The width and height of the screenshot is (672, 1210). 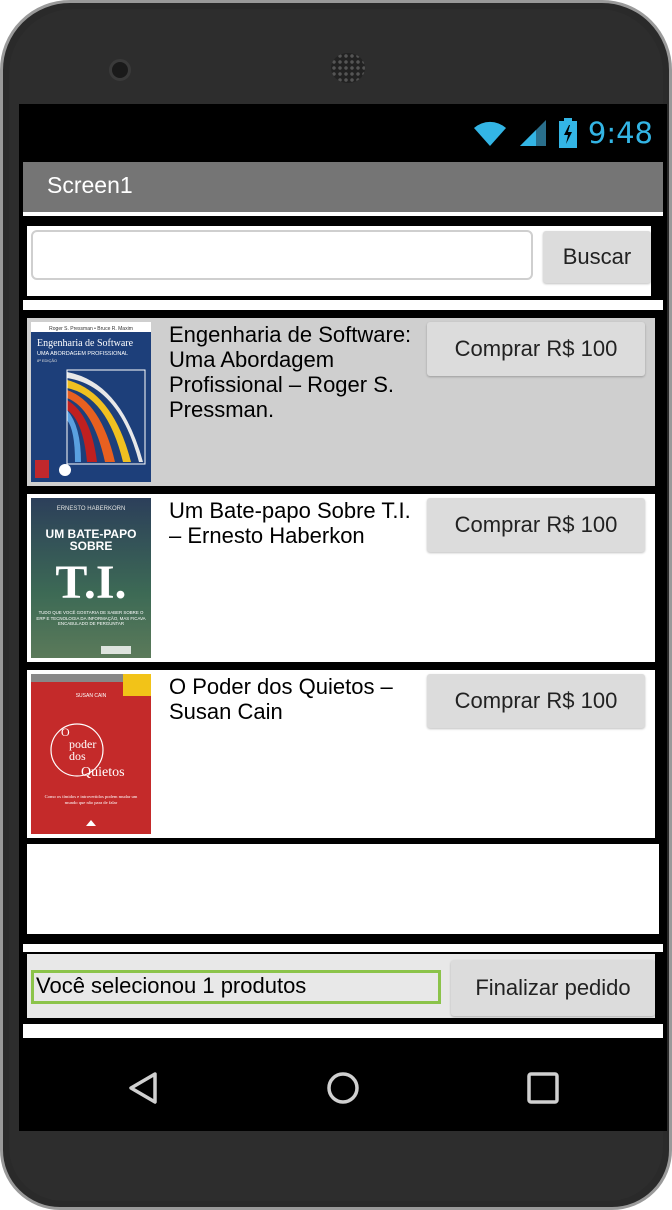 I want to click on back-nav-button, so click(x=143, y=1088).